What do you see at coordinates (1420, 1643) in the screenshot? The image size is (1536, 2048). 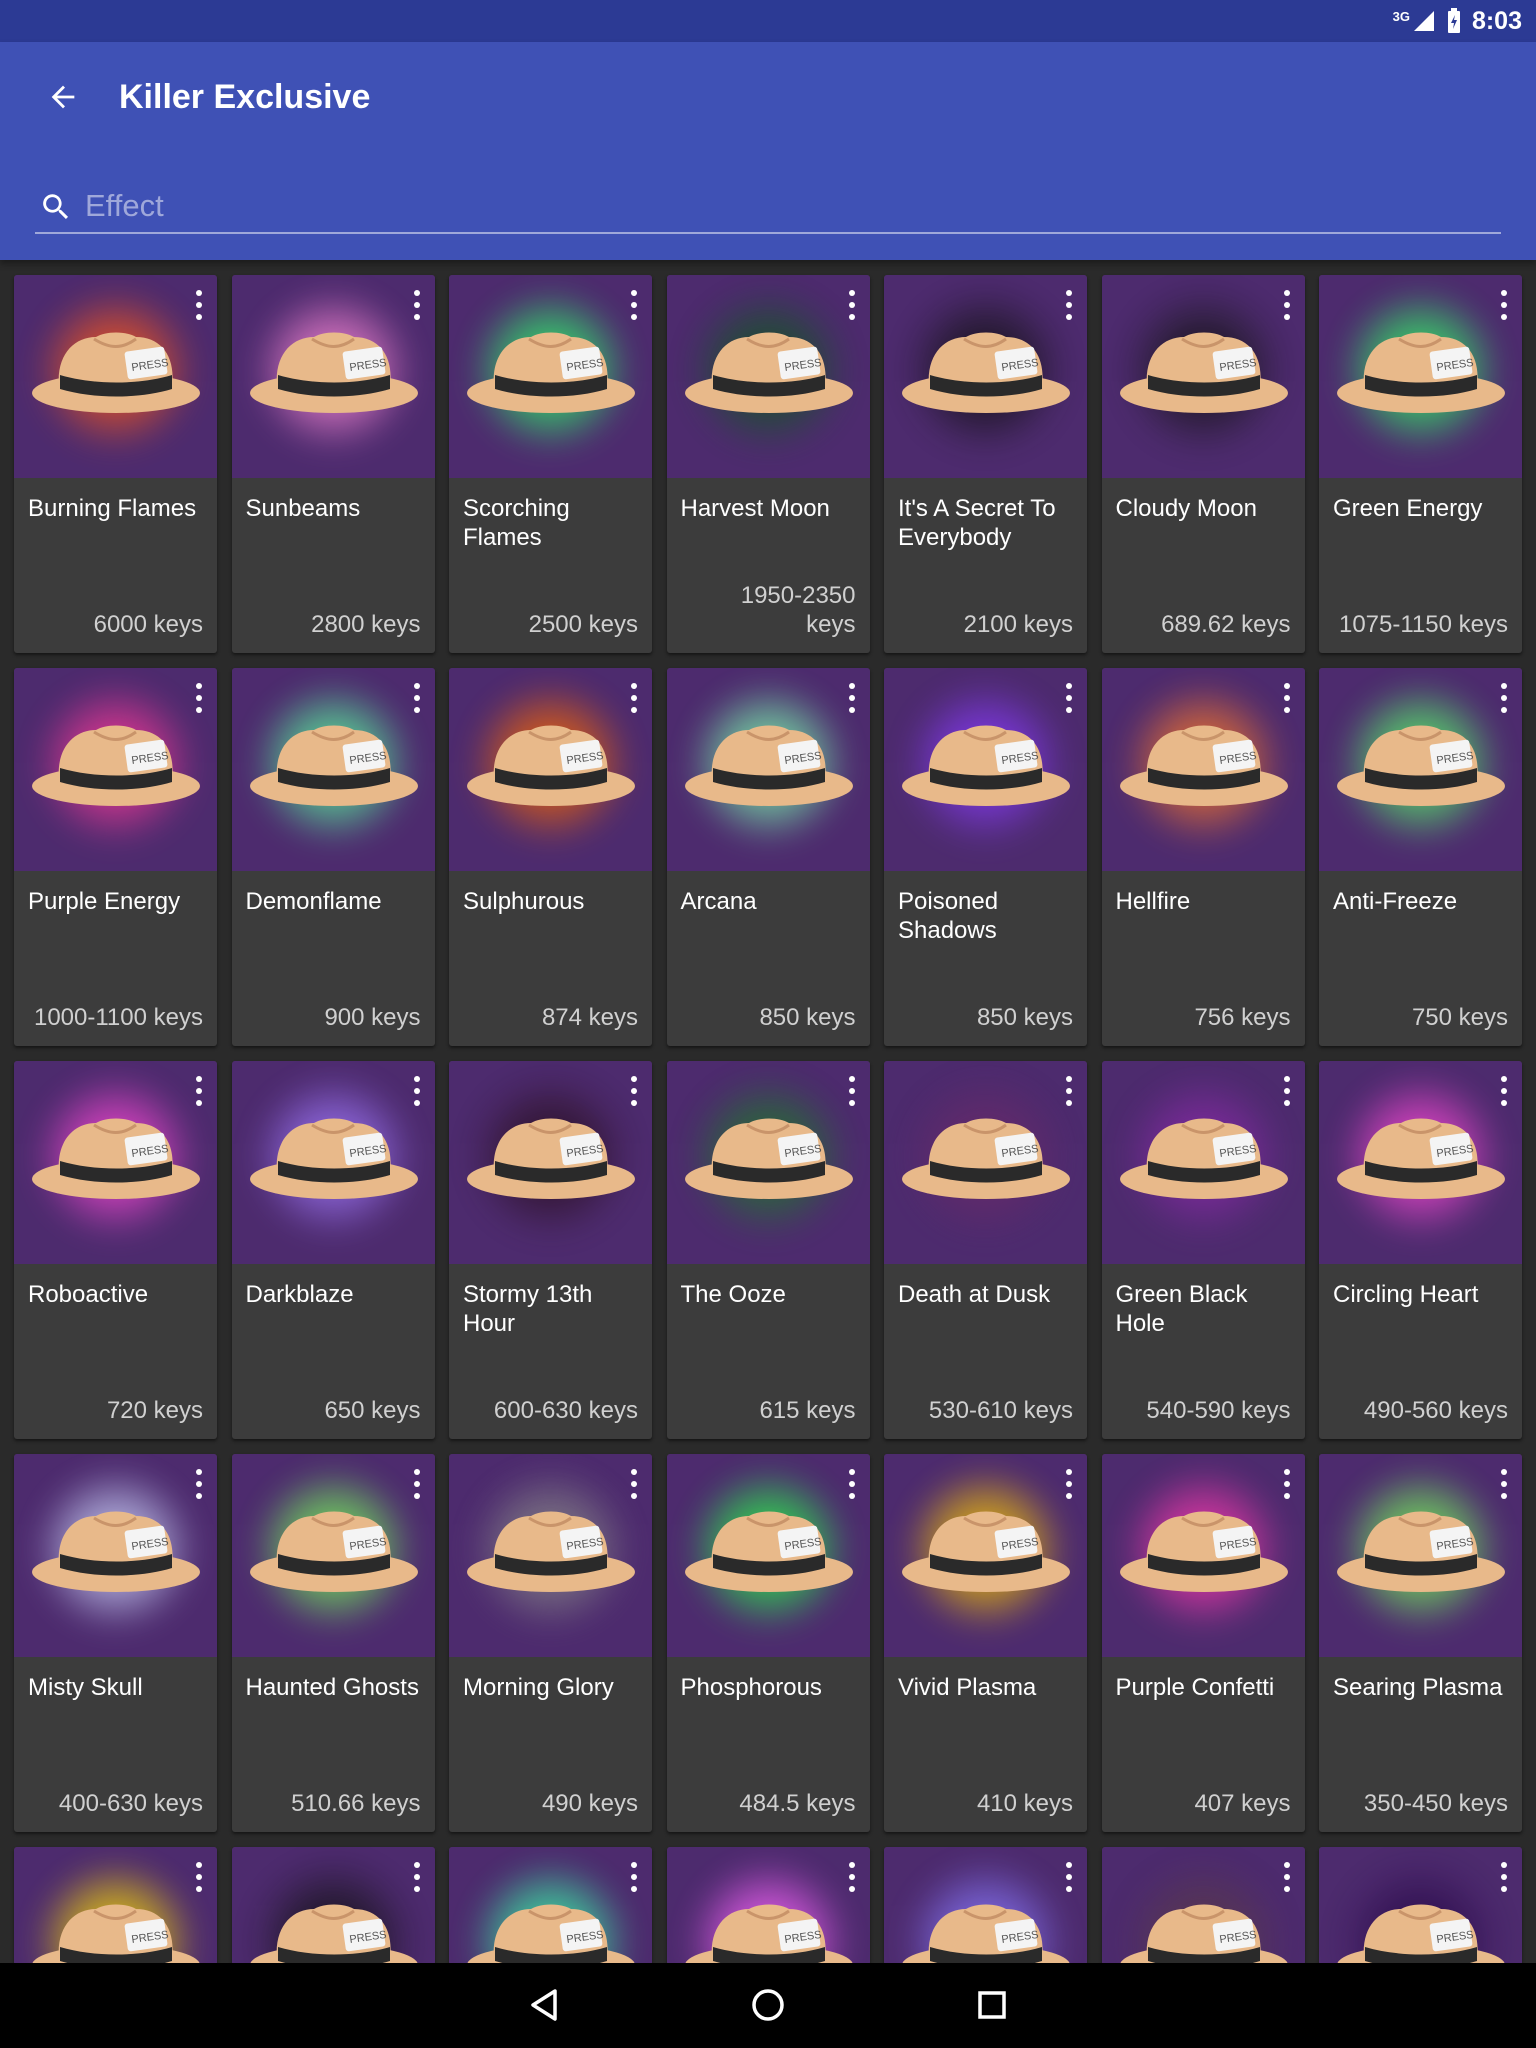 I see `effect-card: PRESS Searing Plasma 350-450 keys` at bounding box center [1420, 1643].